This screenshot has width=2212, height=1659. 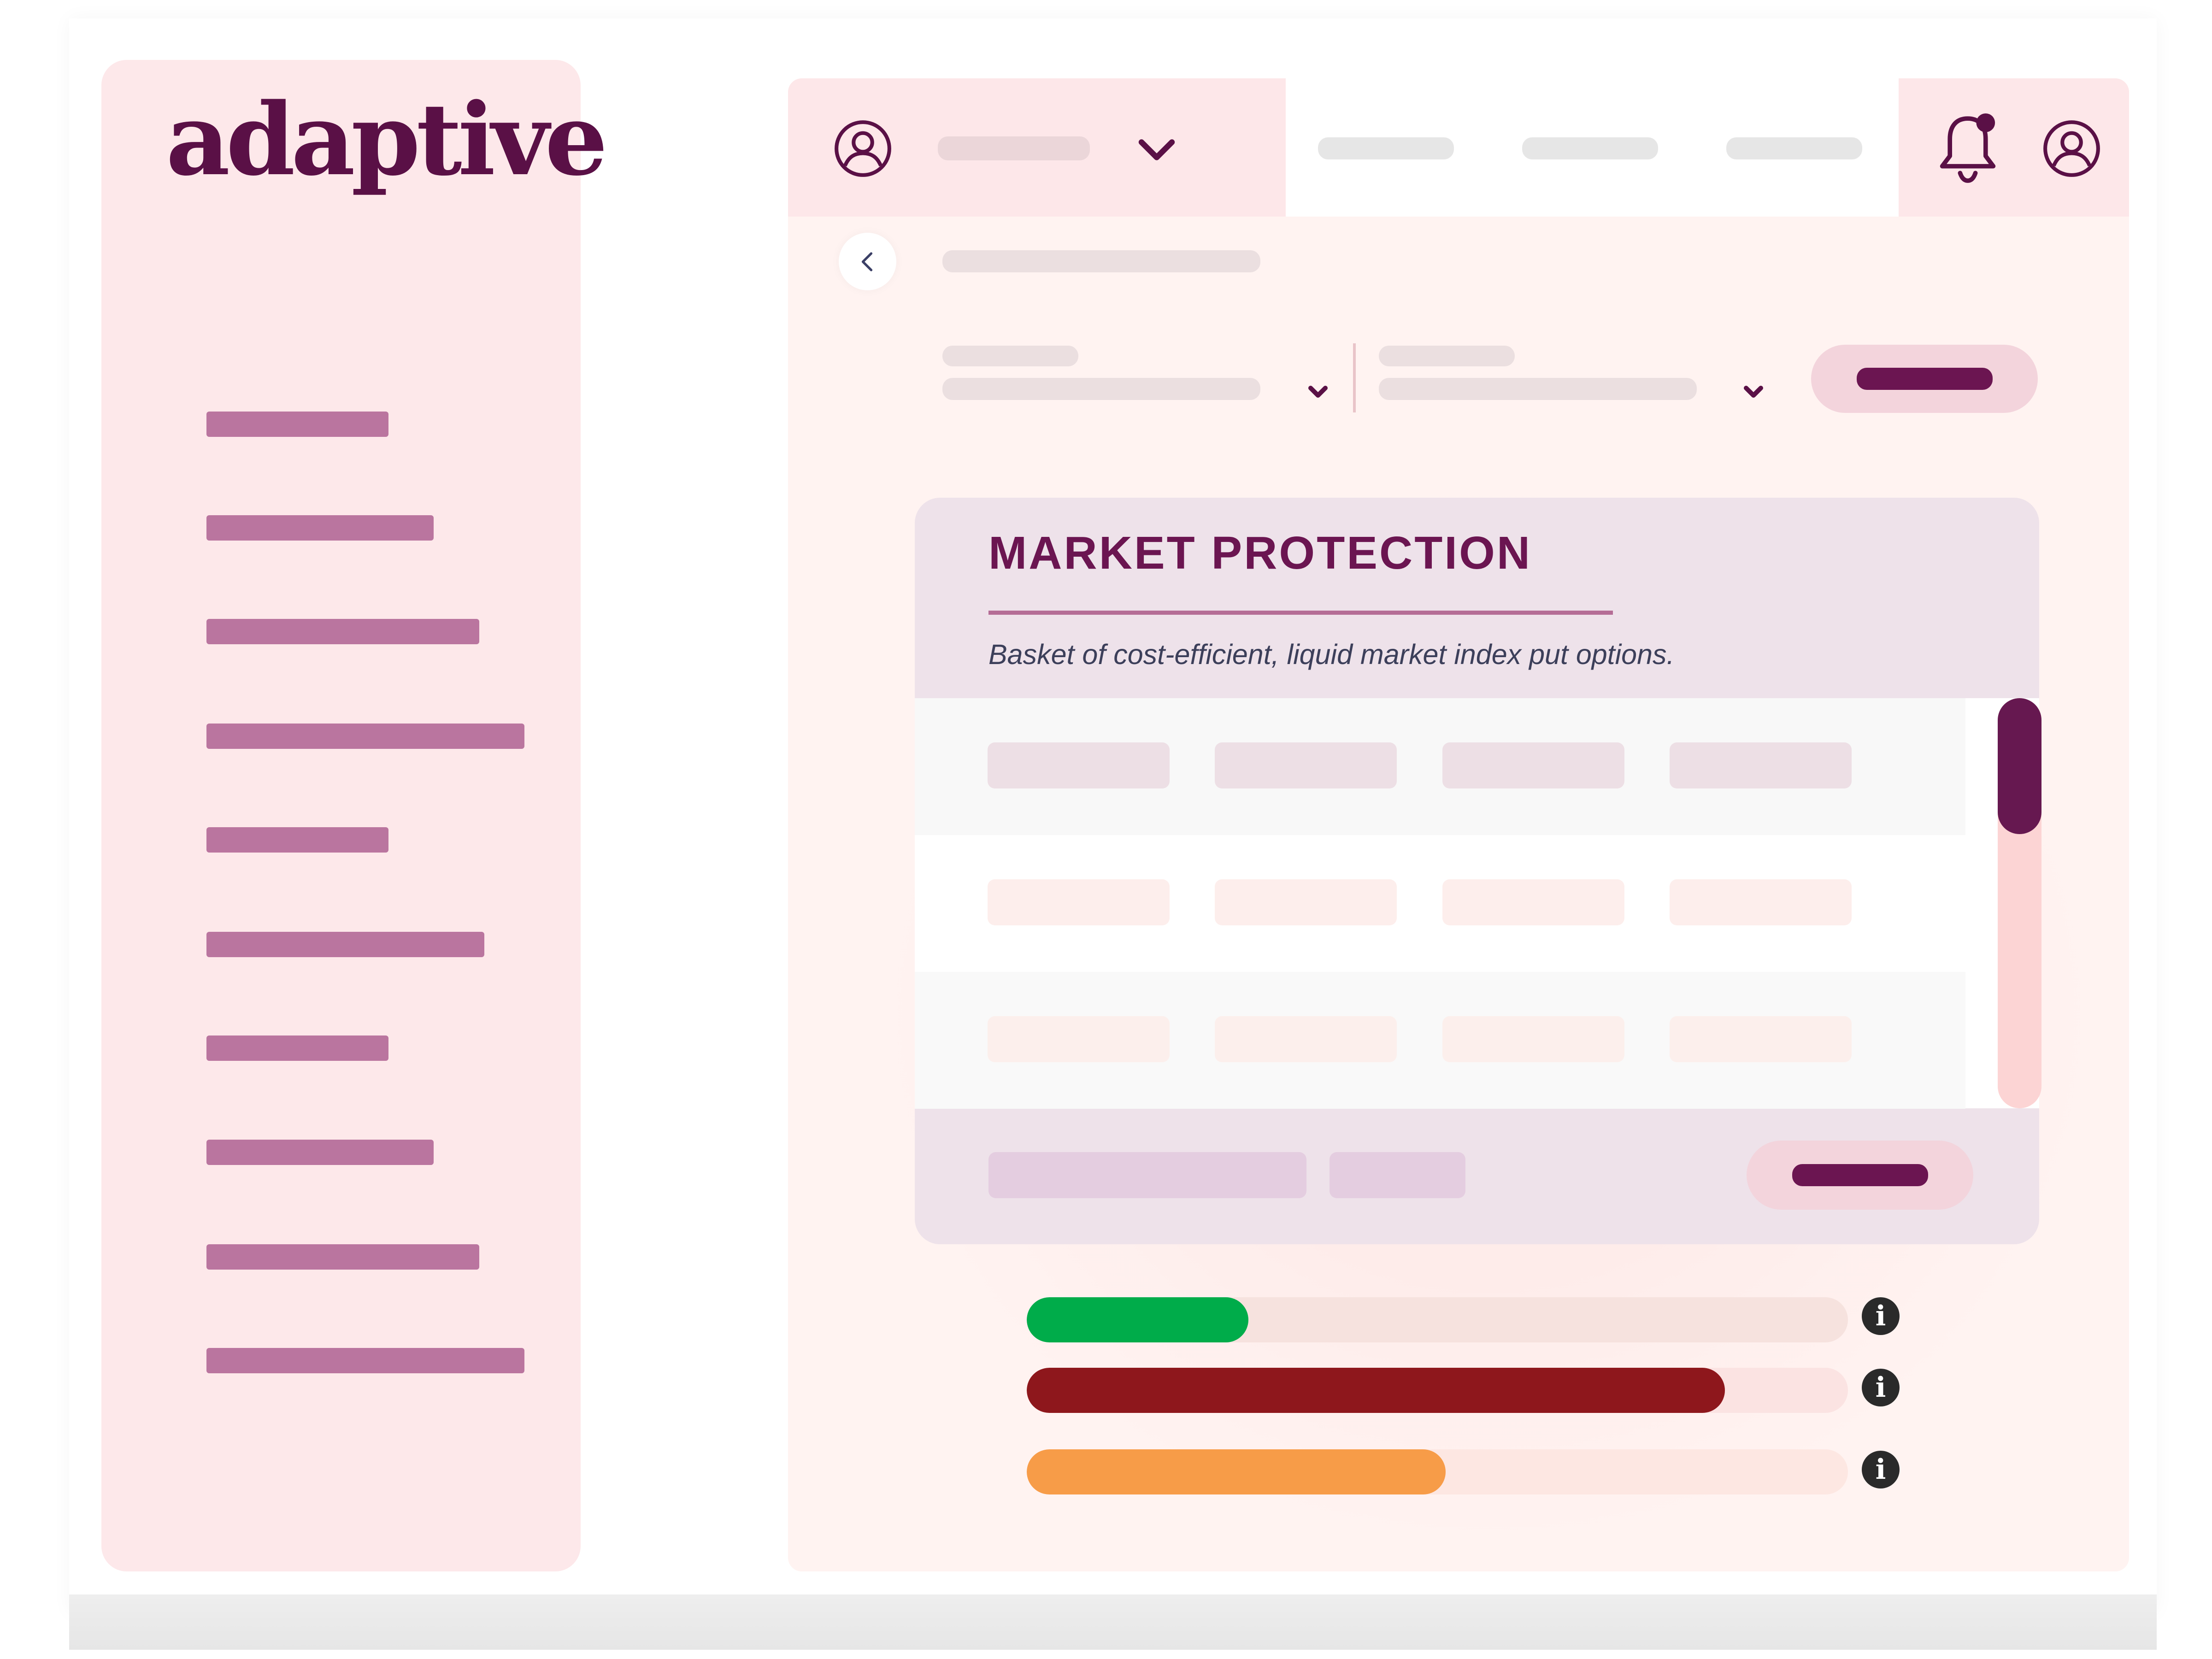 I want to click on notification-dot, so click(x=1985, y=122).